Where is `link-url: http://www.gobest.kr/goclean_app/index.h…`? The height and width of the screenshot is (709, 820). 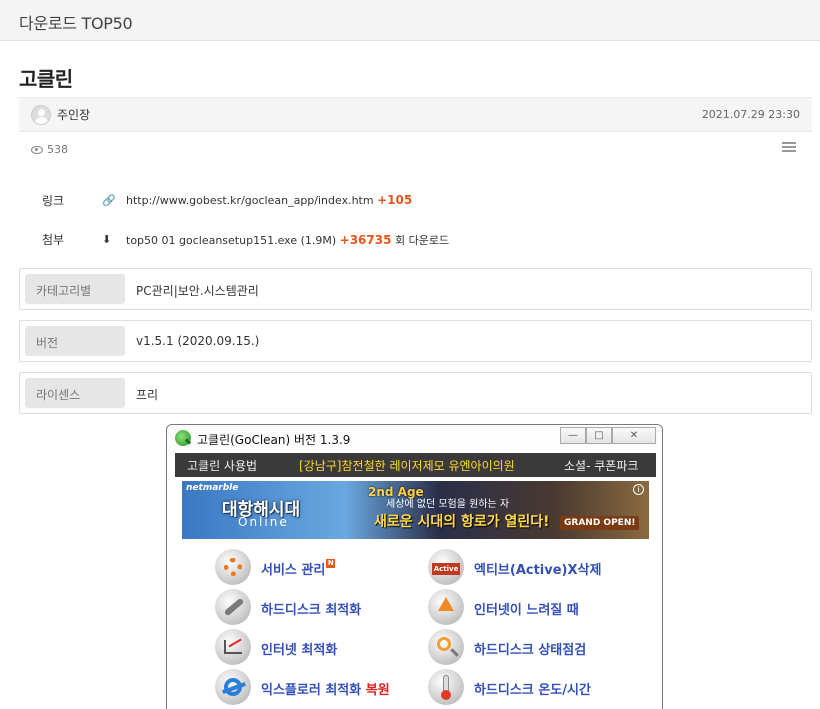 link-url: http://www.gobest.kr/goclean_app/index.h… is located at coordinates (250, 200).